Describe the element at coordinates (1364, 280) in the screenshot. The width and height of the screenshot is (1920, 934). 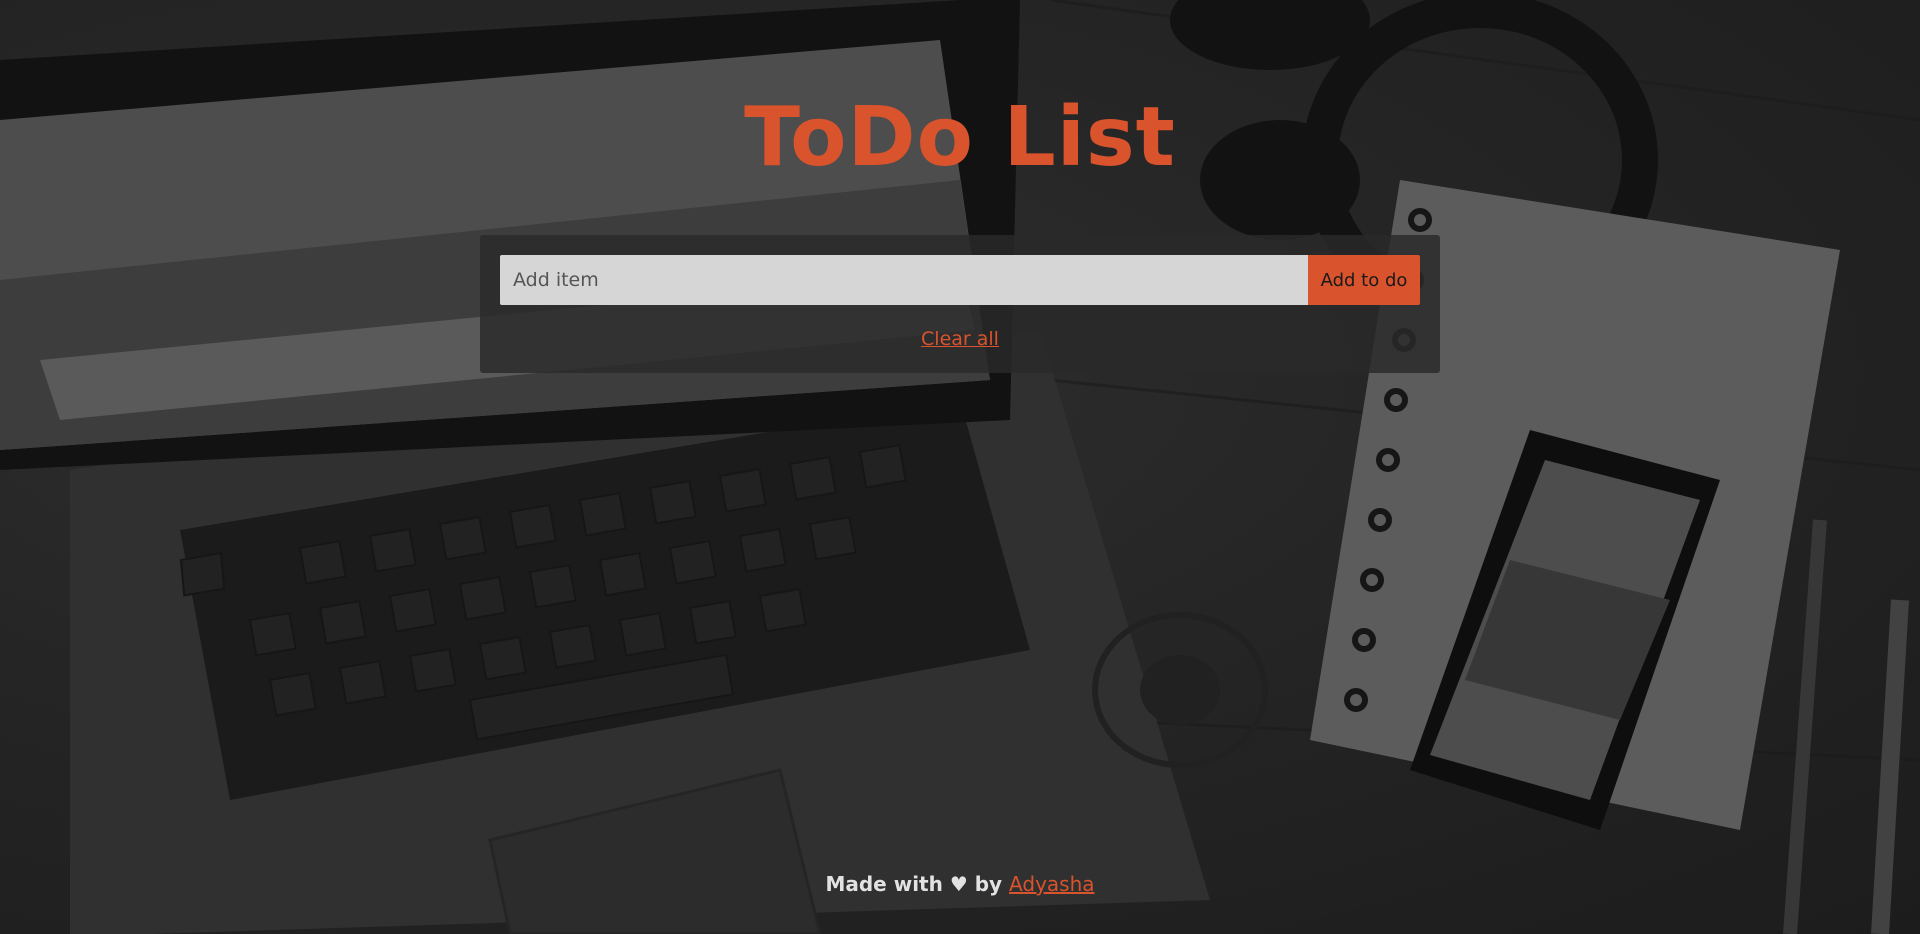
I see `add-todo-button: Add to do` at that location.